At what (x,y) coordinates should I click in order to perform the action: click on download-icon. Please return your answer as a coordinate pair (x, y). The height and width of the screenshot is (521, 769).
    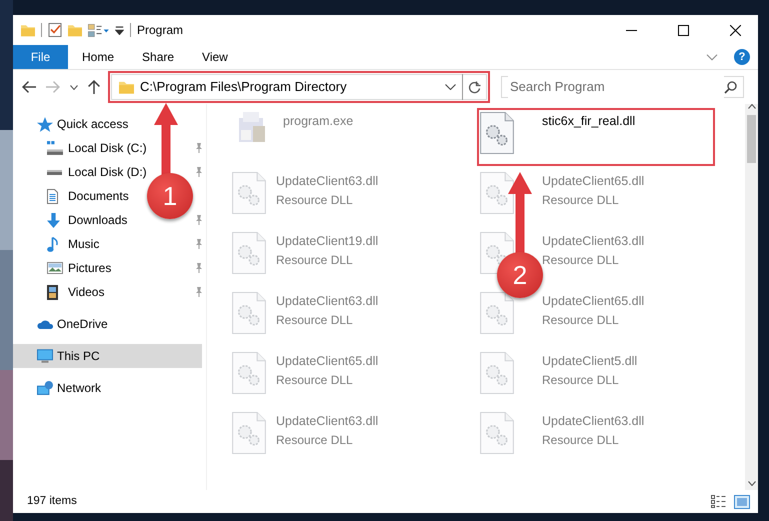
    Looking at the image, I should click on (53, 220).